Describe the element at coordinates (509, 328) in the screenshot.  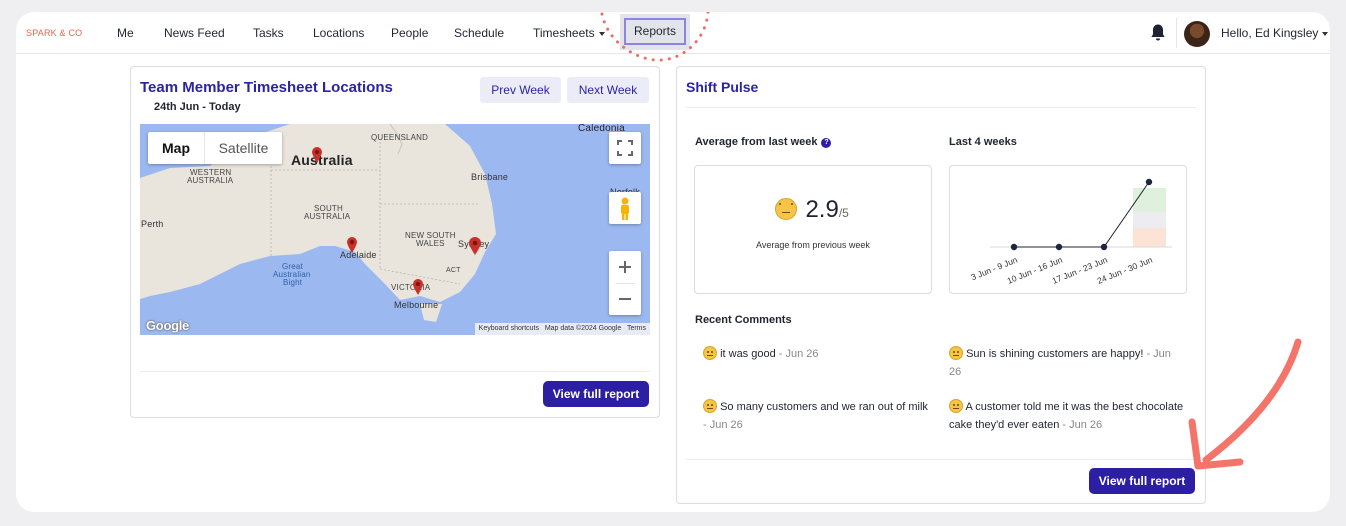
I see `keyboard-shortcuts-link: Keyboard shortcuts` at that location.